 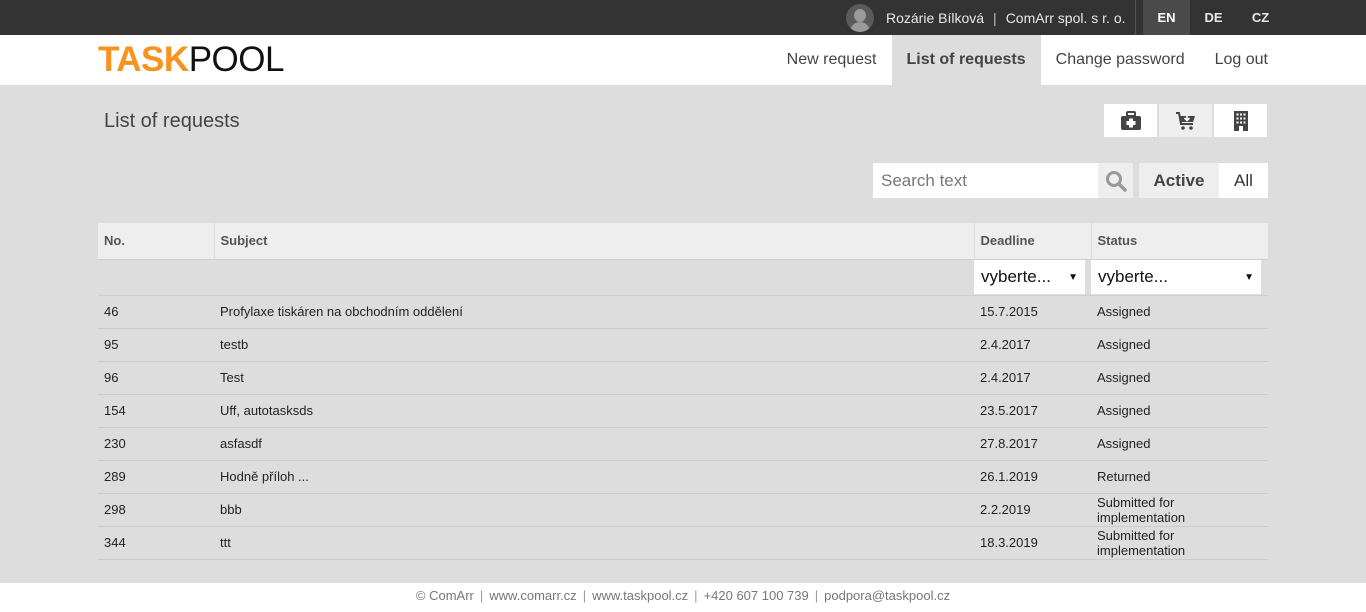 What do you see at coordinates (832, 60) in the screenshot?
I see `nav-new-request: New request` at bounding box center [832, 60].